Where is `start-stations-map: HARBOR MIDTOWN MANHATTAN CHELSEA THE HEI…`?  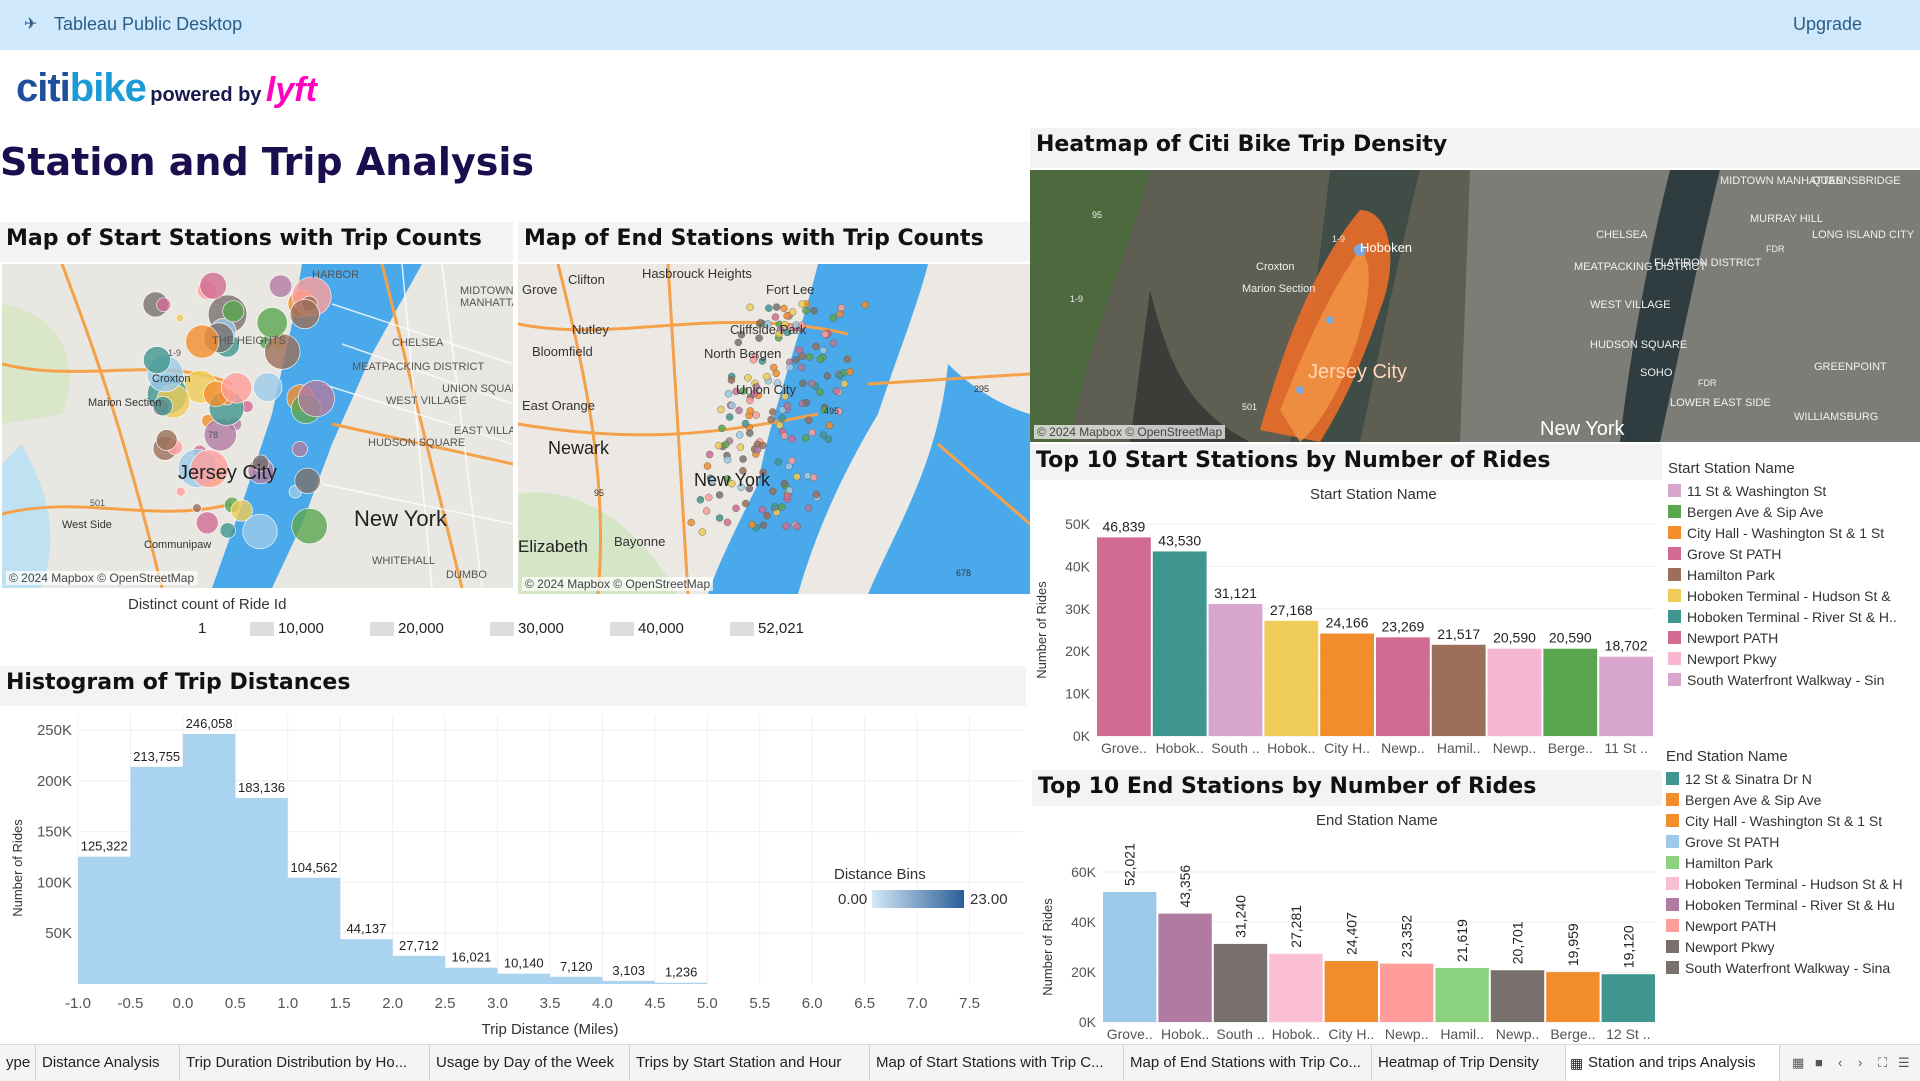 start-stations-map: HARBOR MIDTOWN MANHATTAN CHELSEA THE HEI… is located at coordinates (257, 426).